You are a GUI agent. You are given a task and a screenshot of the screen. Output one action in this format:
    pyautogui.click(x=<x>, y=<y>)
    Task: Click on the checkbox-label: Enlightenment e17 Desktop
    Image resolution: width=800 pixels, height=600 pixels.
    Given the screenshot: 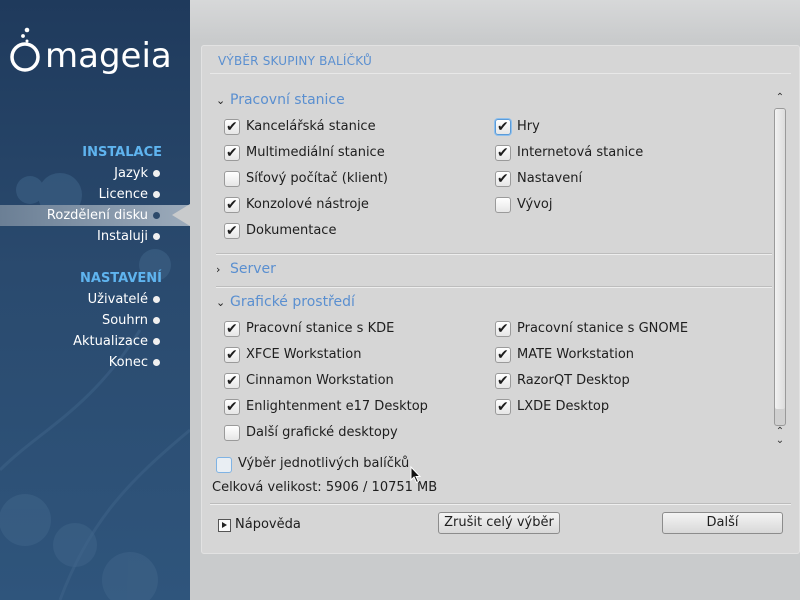 What is the action you would take?
    pyautogui.click(x=337, y=406)
    